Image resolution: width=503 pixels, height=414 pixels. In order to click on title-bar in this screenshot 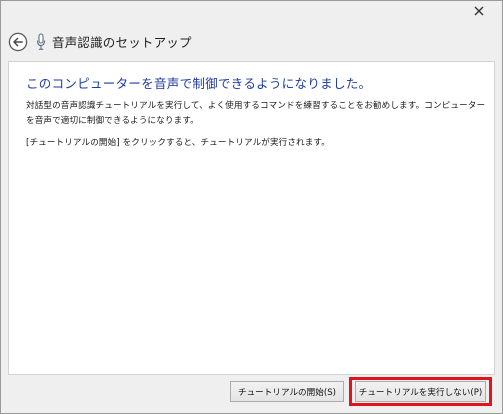, I will do `click(251, 12)`.